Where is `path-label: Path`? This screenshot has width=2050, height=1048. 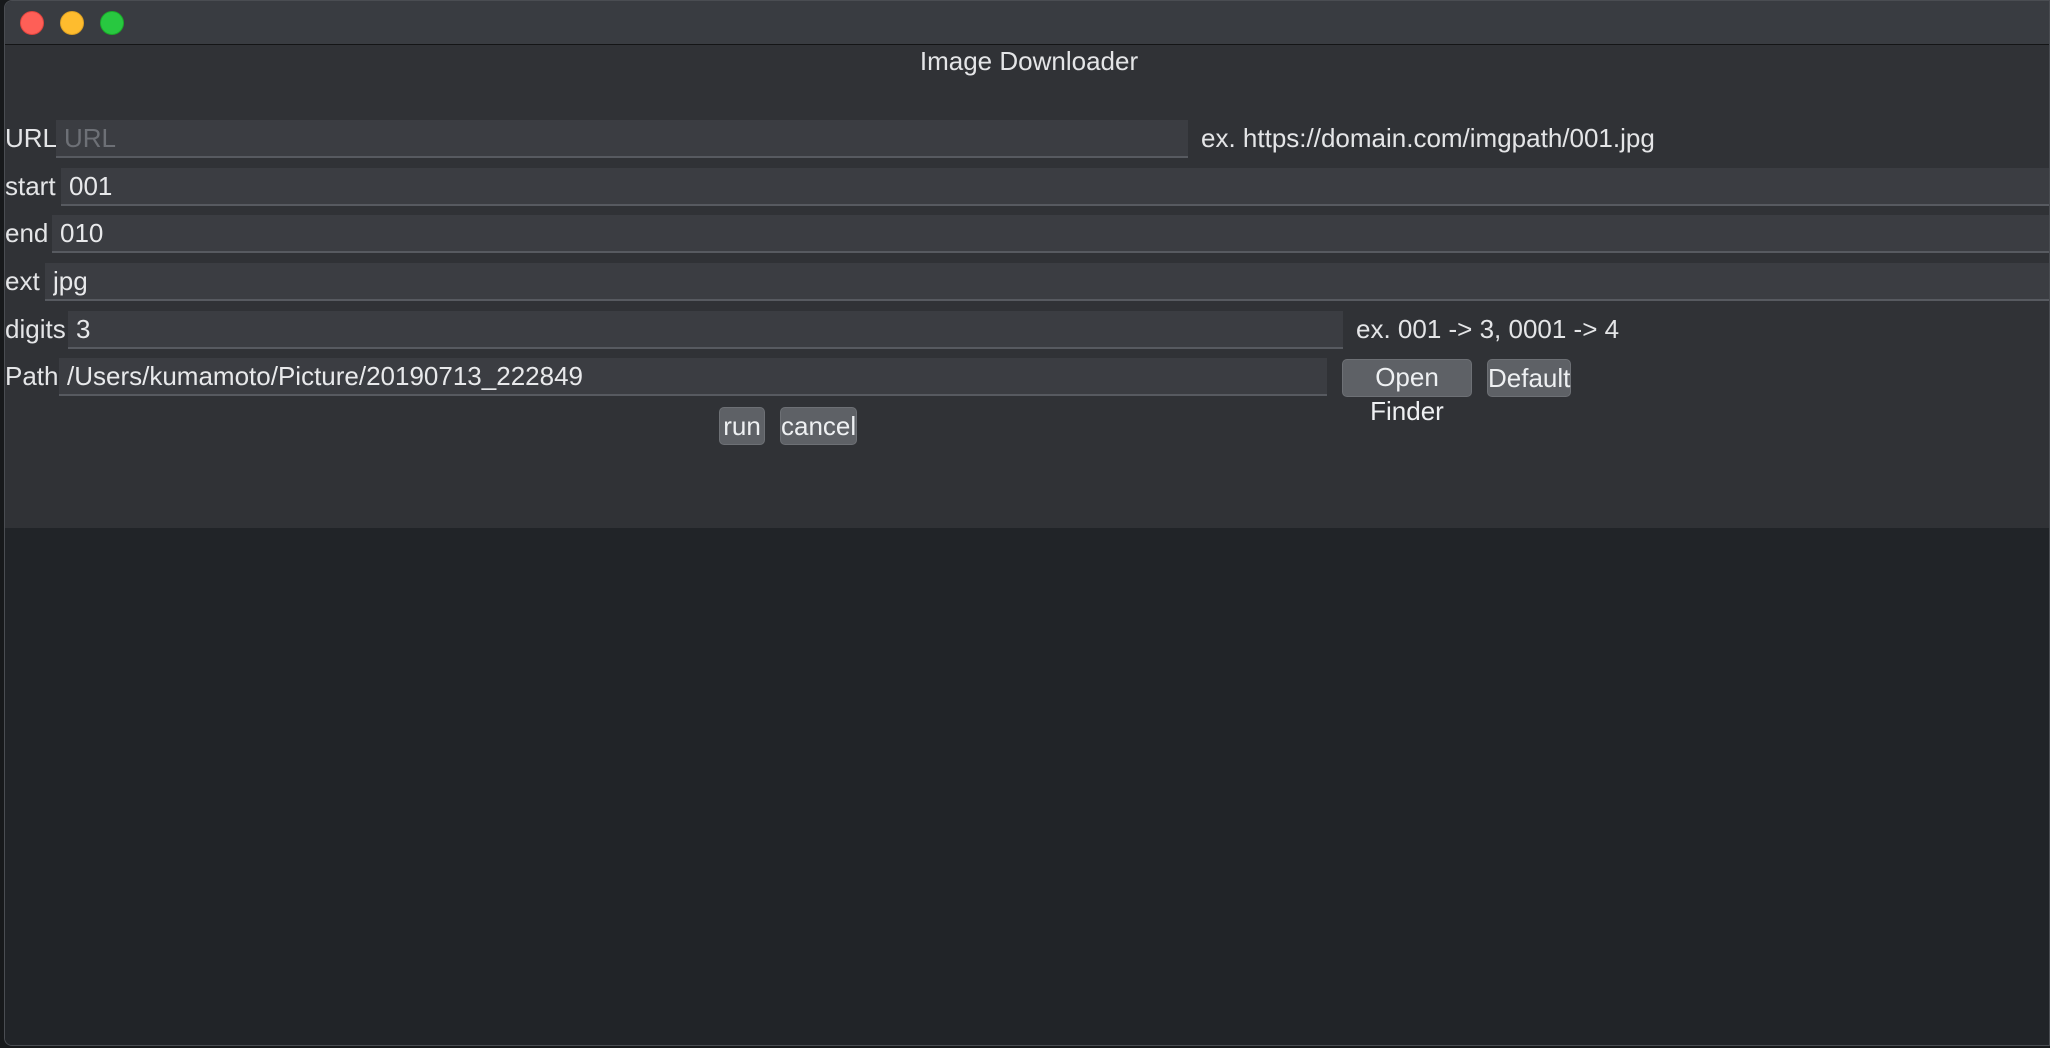
path-label: Path is located at coordinates (32, 376).